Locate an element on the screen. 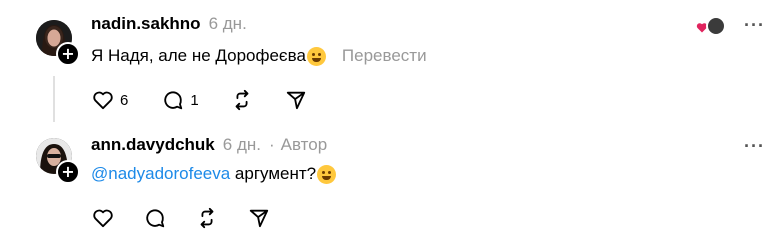  reply-button is located at coordinates (155, 218).